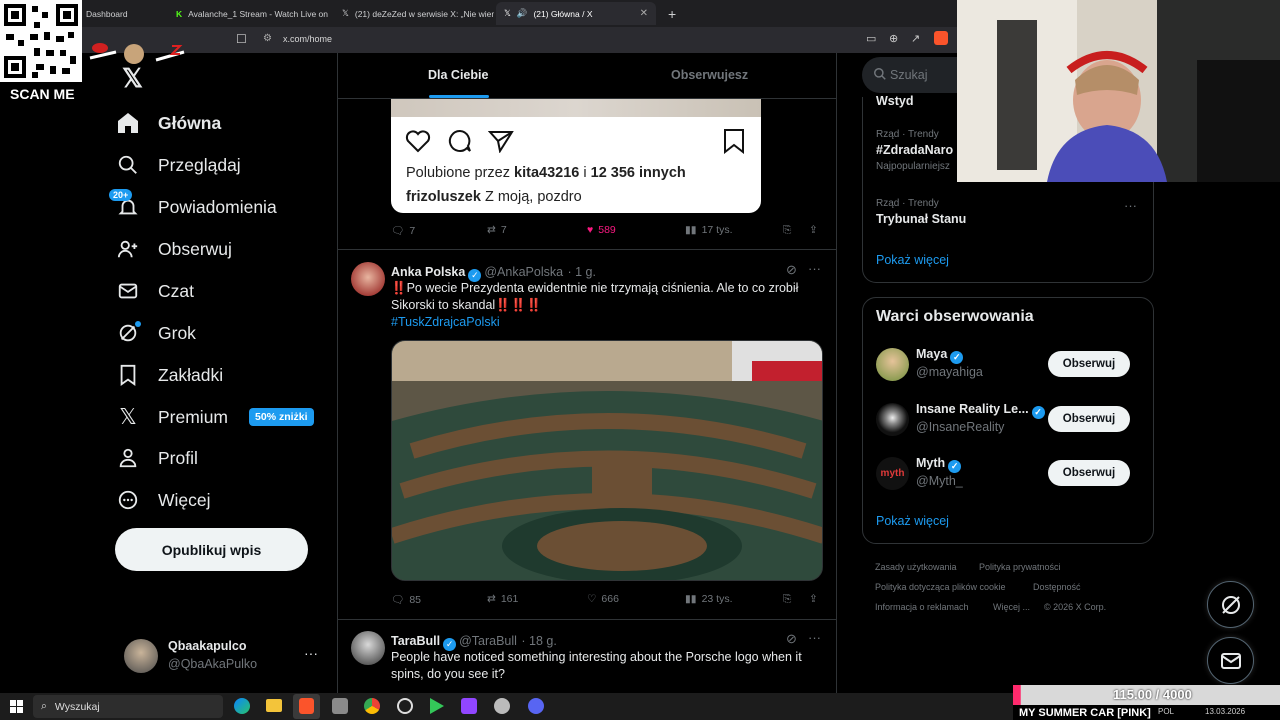 The height and width of the screenshot is (720, 1280). Describe the element at coordinates (915, 38) in the screenshot. I see `share-icon: ↗` at that location.